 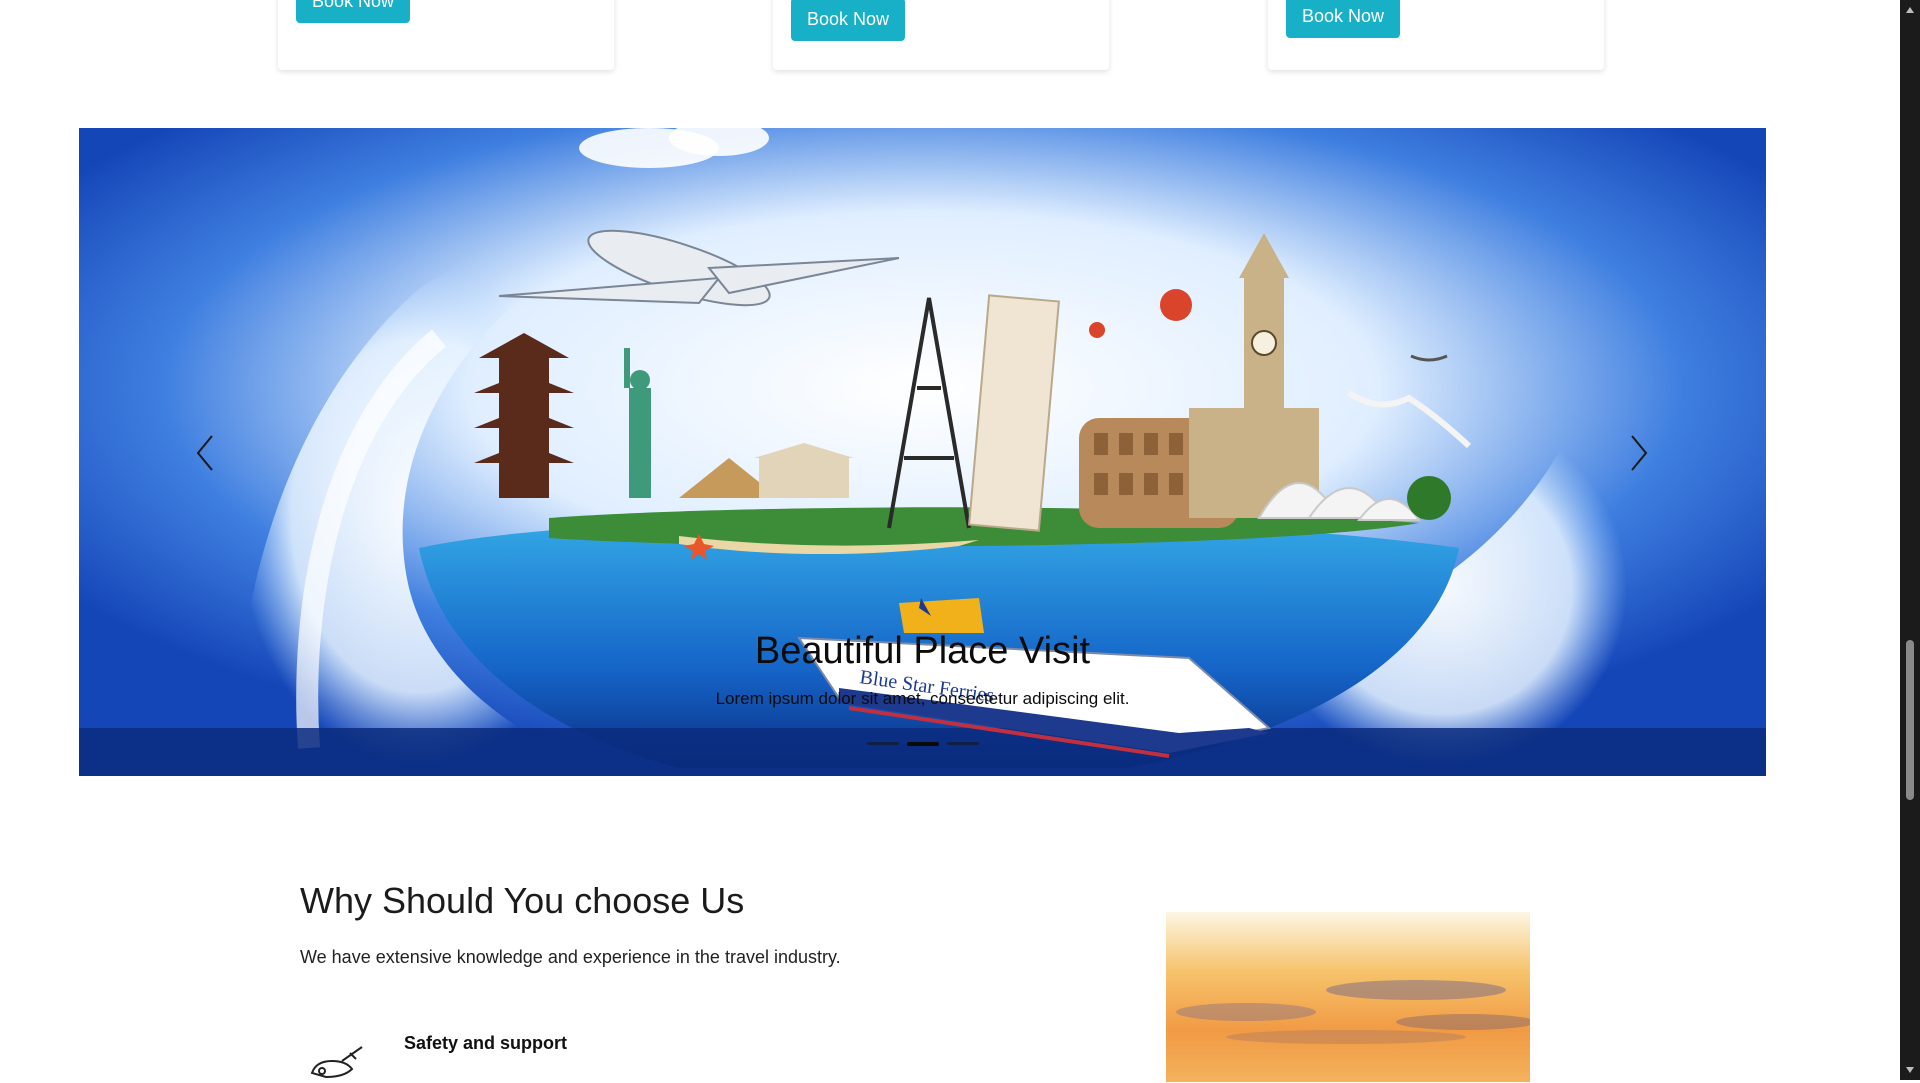 I want to click on package-card-2: Book Now, so click(x=941, y=35).